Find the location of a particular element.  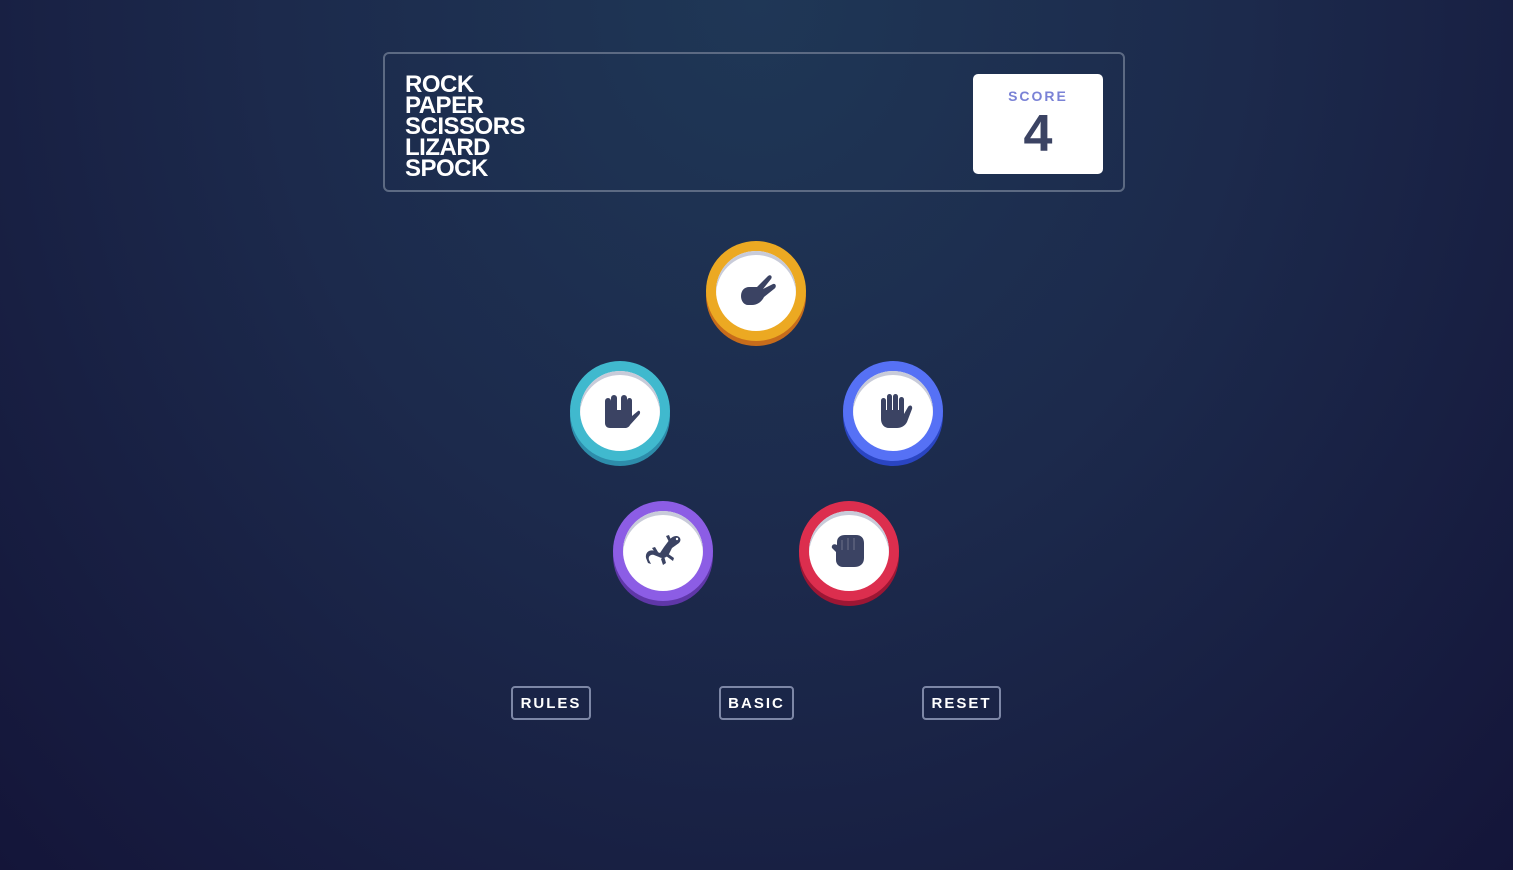

basic-mode-button: BASIC is located at coordinates (756, 703).